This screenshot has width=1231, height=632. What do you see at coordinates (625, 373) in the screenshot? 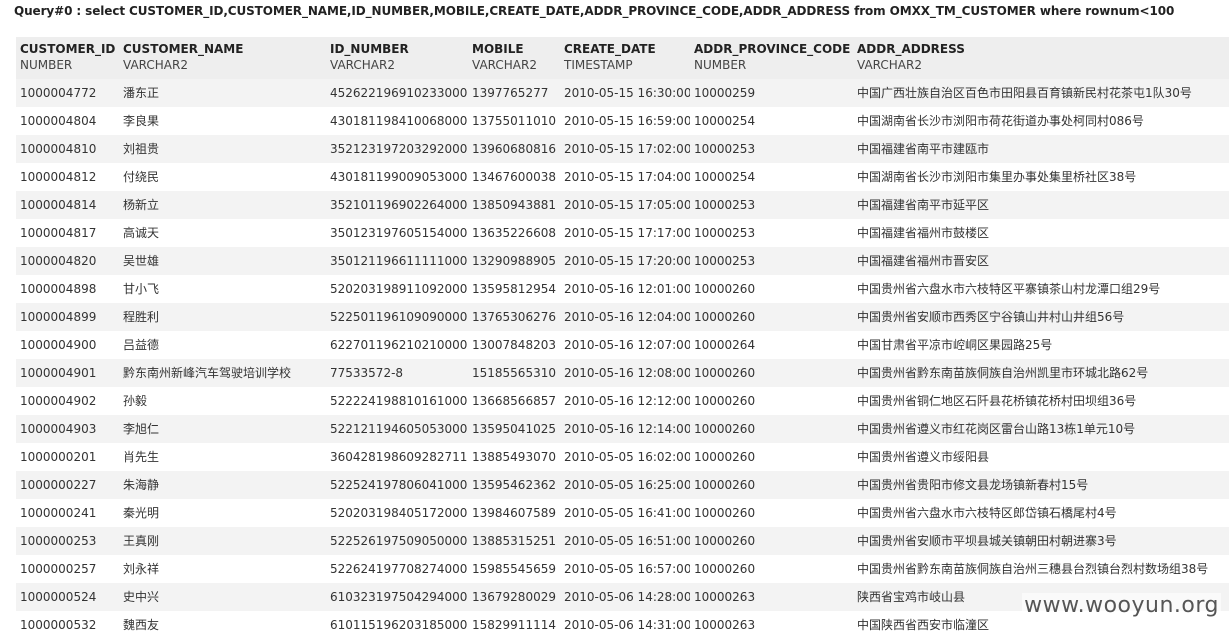
I see `cell-create-date: 2010-05-16 12:08:00` at bounding box center [625, 373].